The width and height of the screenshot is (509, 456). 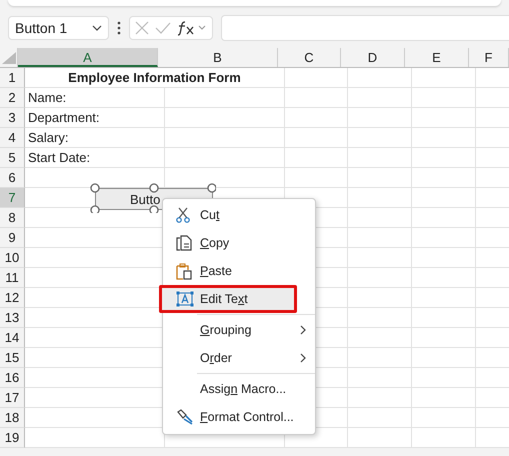 I want to click on row-header: 17, so click(x=12, y=398).